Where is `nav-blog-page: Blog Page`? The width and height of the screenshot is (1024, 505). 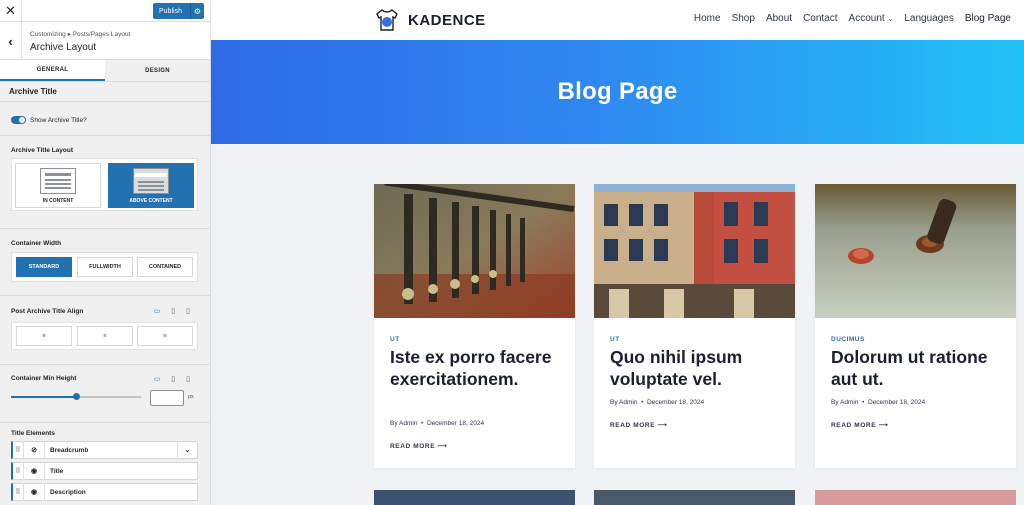
nav-blog-page: Blog Page is located at coordinates (988, 18).